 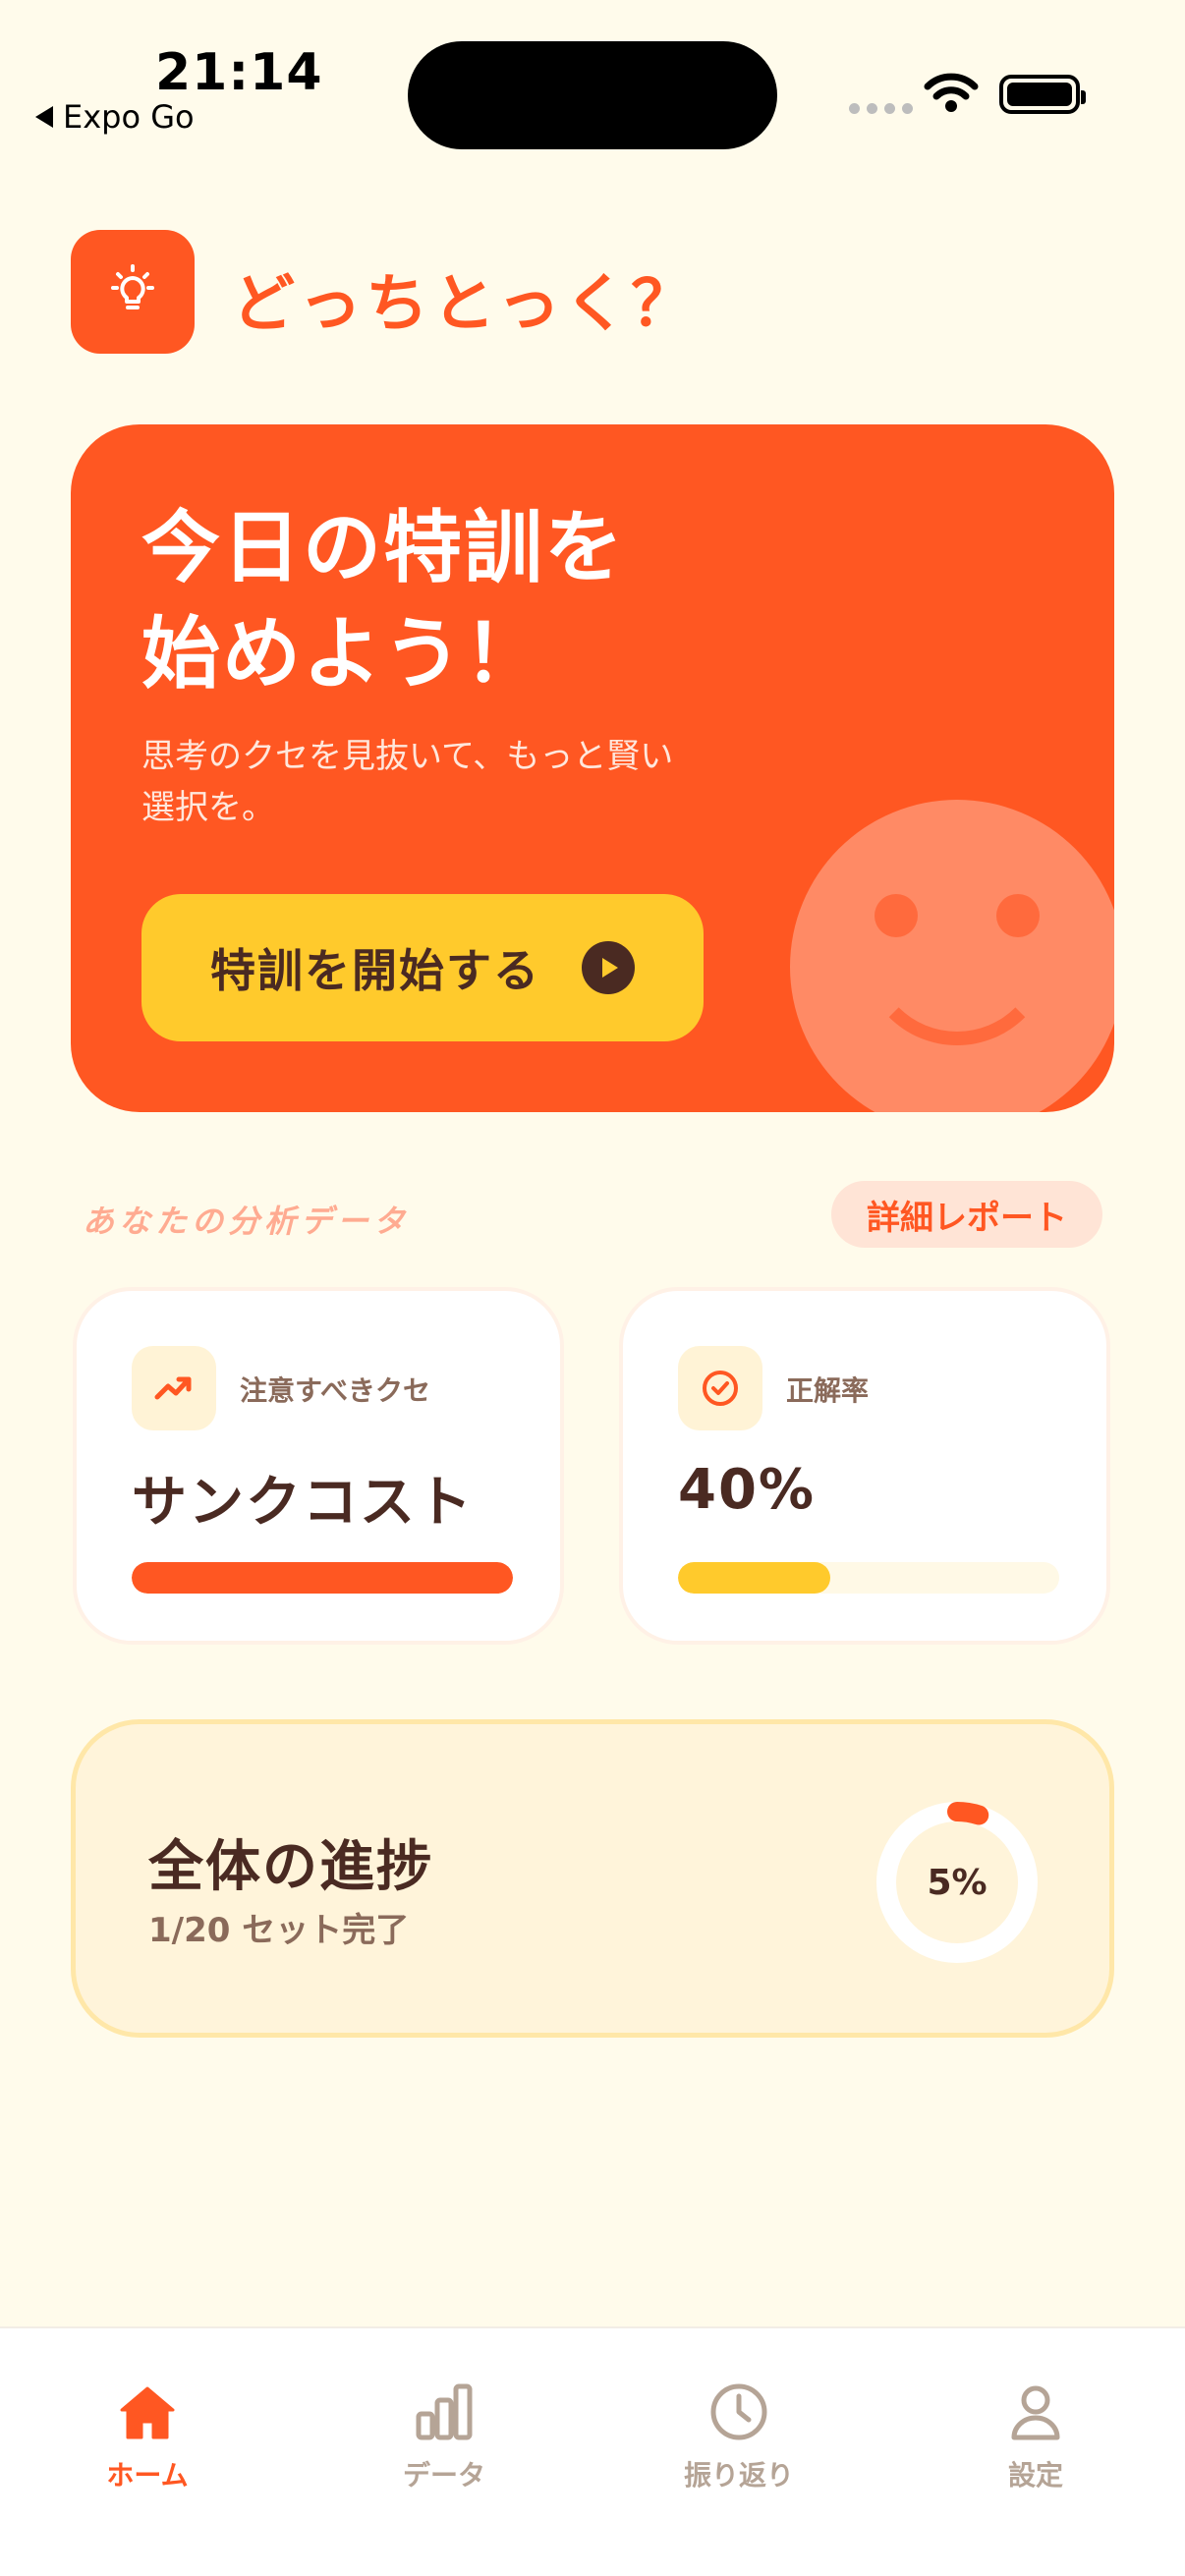 What do you see at coordinates (967, 1214) in the screenshot?
I see `detail-report-button: 詳細レポート` at bounding box center [967, 1214].